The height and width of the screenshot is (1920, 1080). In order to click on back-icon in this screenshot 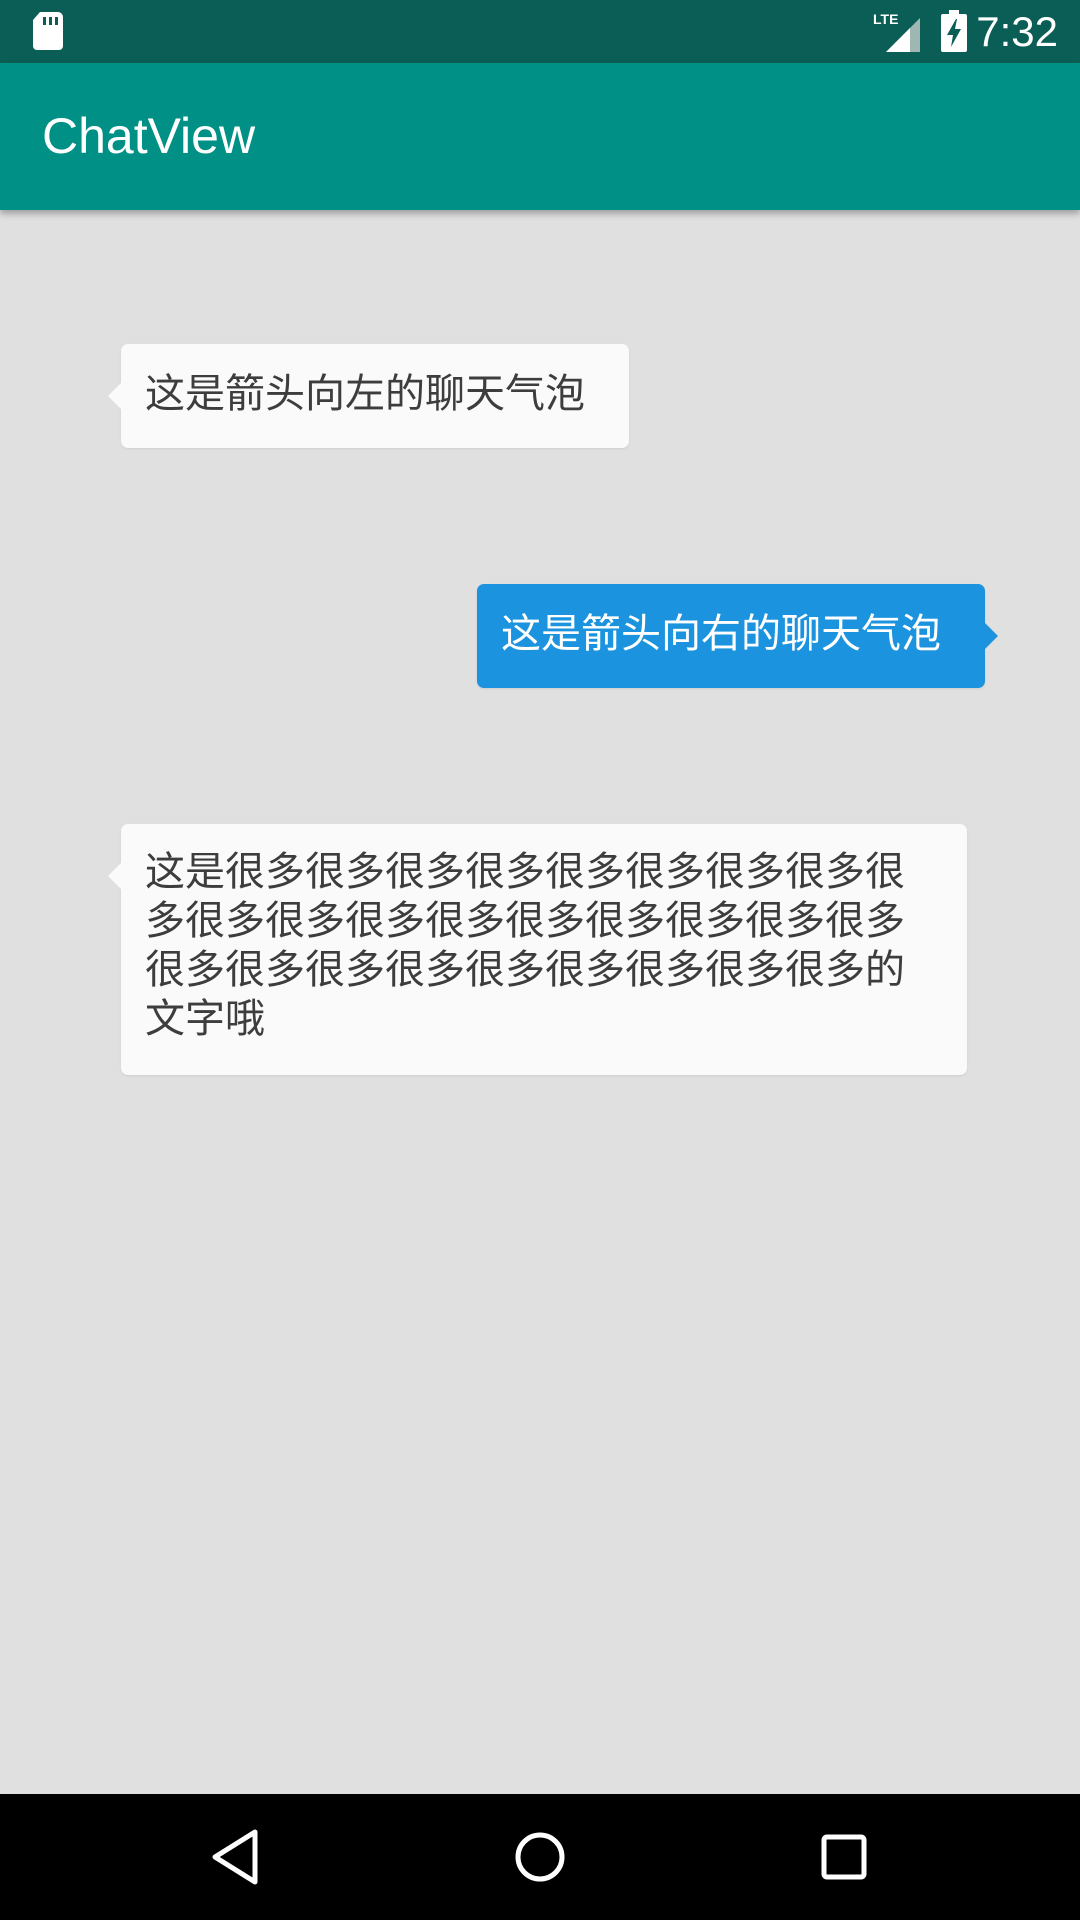, I will do `click(236, 1857)`.